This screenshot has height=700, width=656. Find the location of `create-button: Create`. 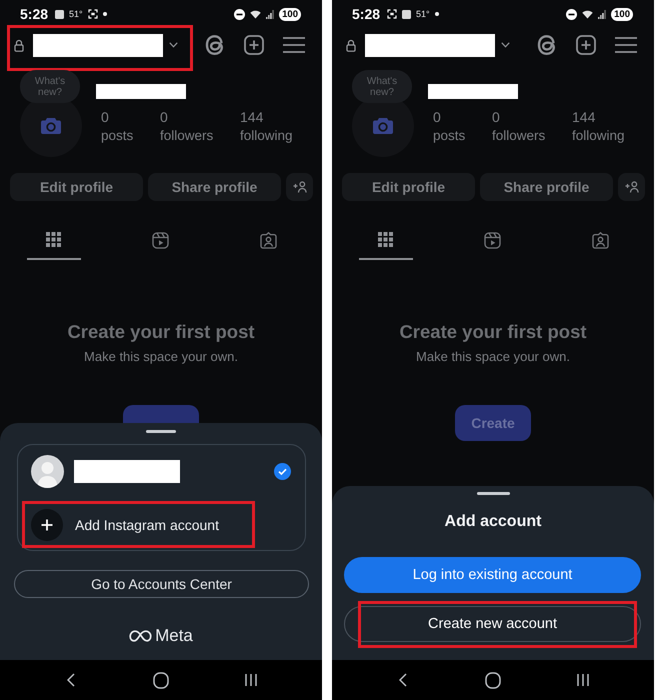

create-button: Create is located at coordinates (493, 423).